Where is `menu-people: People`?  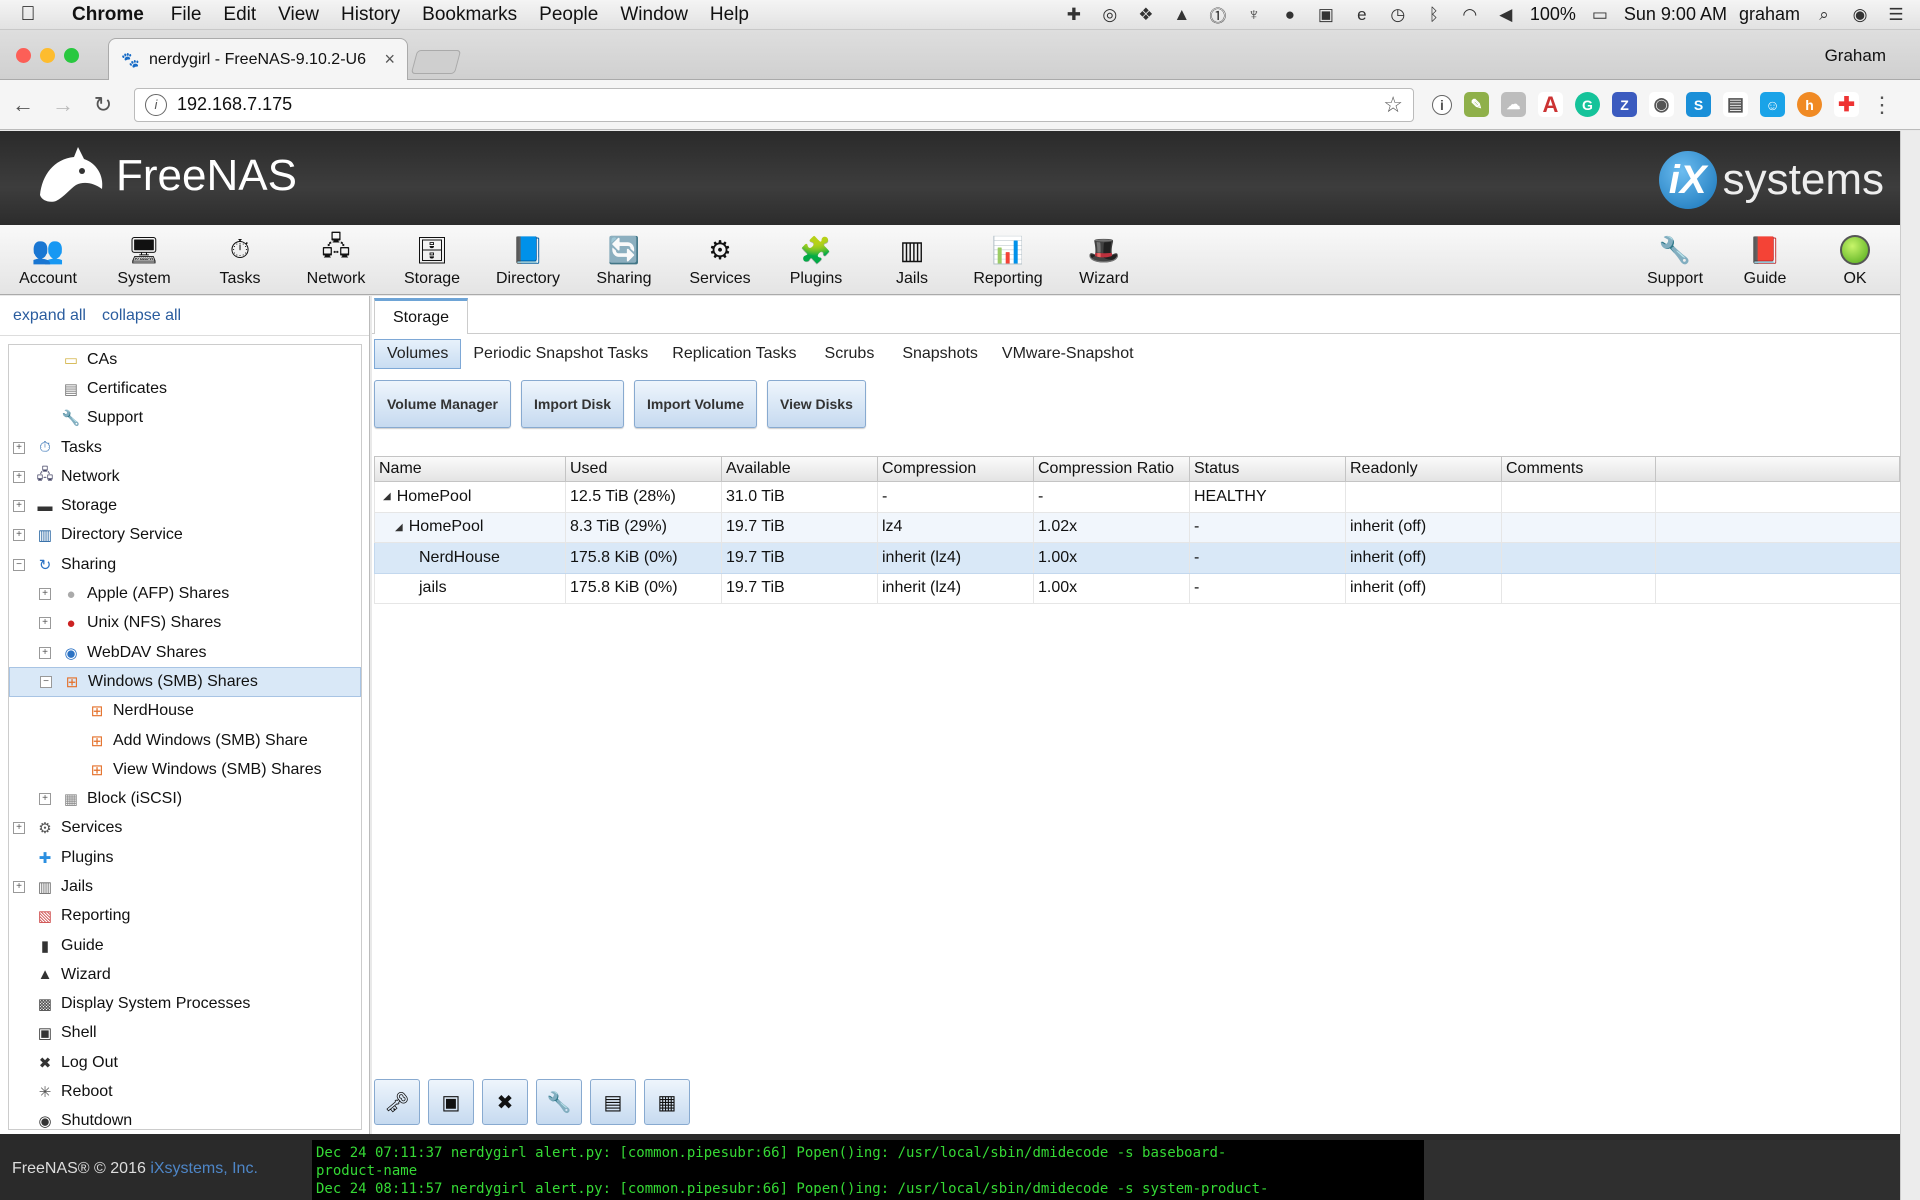
menu-people: People is located at coordinates (568, 15).